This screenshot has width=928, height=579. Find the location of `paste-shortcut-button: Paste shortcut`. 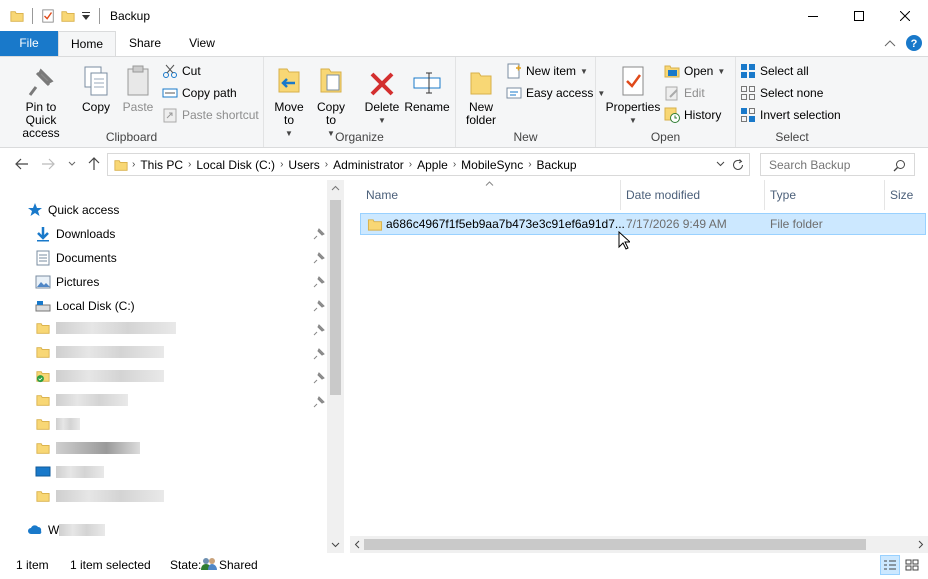

paste-shortcut-button: Paste shortcut is located at coordinates (210, 115).